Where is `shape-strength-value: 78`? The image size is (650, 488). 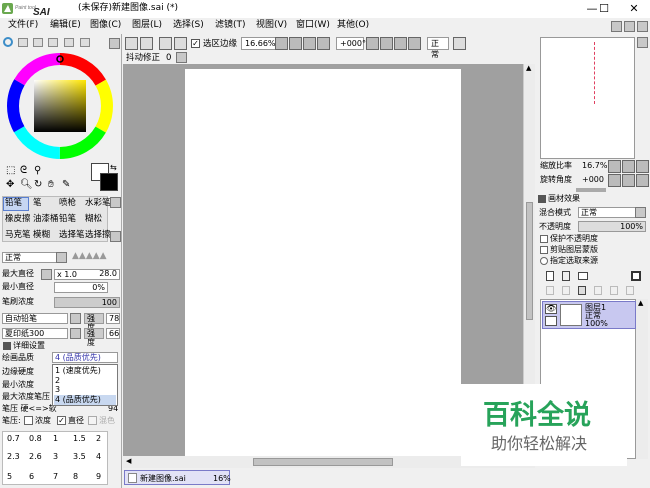
shape-strength-value: 78 is located at coordinates (113, 318).